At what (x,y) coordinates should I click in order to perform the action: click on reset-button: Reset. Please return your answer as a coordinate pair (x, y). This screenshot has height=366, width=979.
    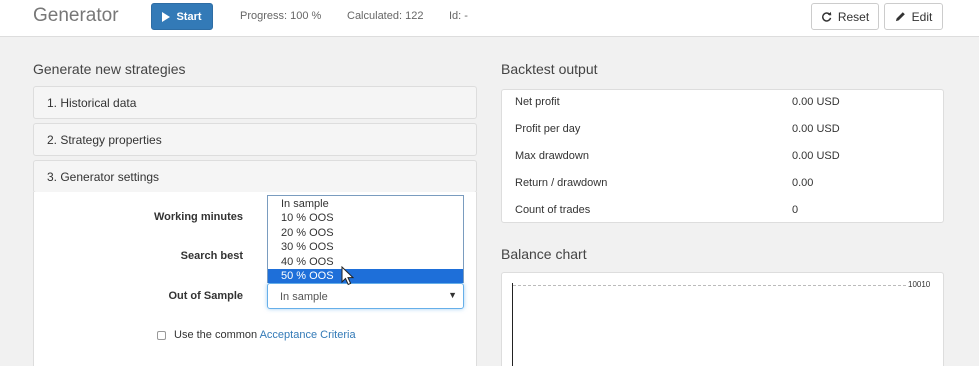
    Looking at the image, I should click on (845, 16).